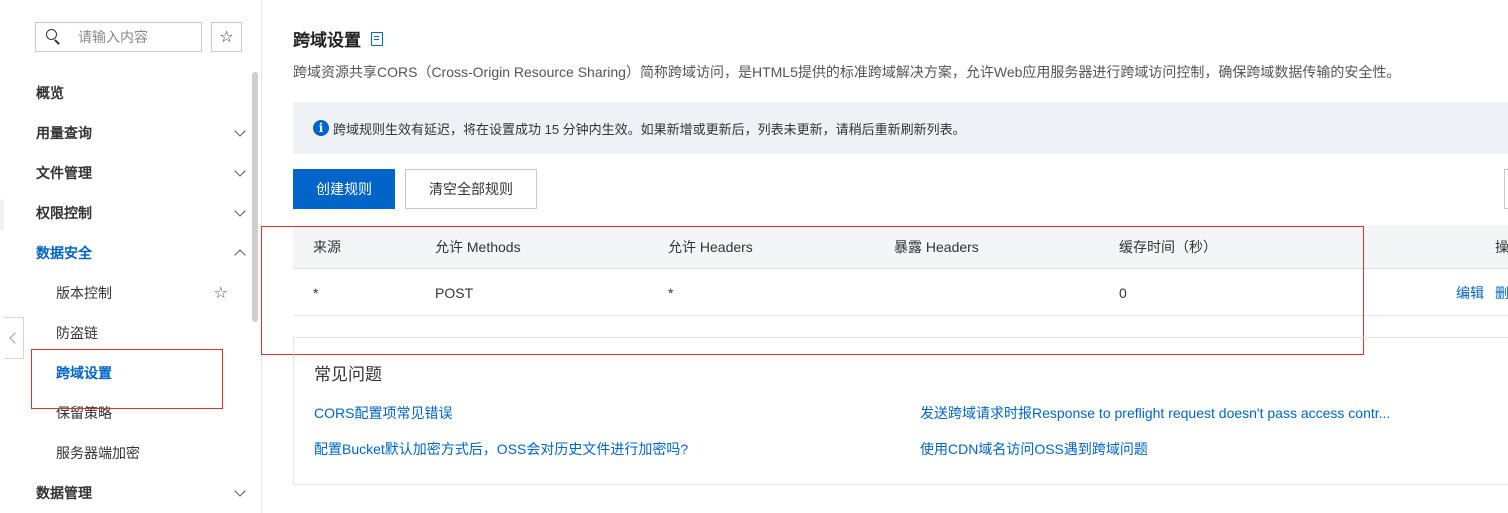 The width and height of the screenshot is (1508, 513). I want to click on chevron-left-icon, so click(15, 338).